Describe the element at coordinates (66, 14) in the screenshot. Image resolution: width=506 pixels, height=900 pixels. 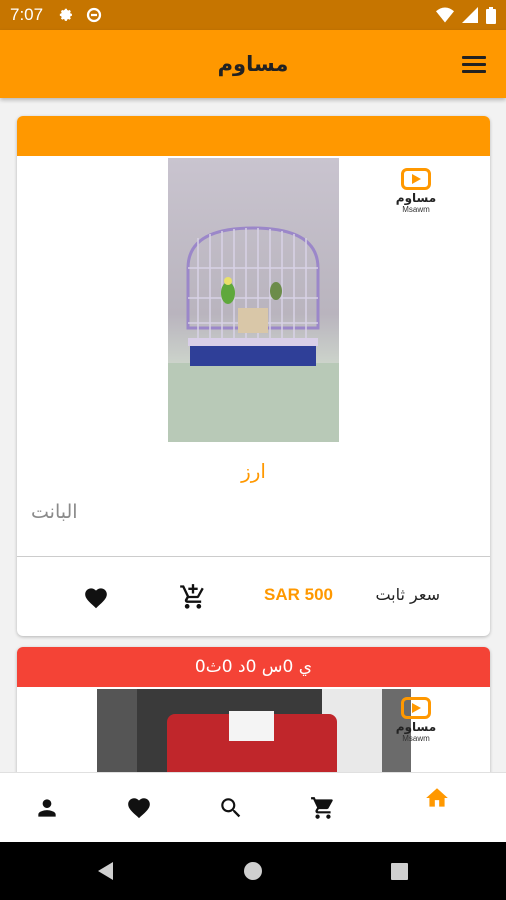
I see `settings-icon` at that location.